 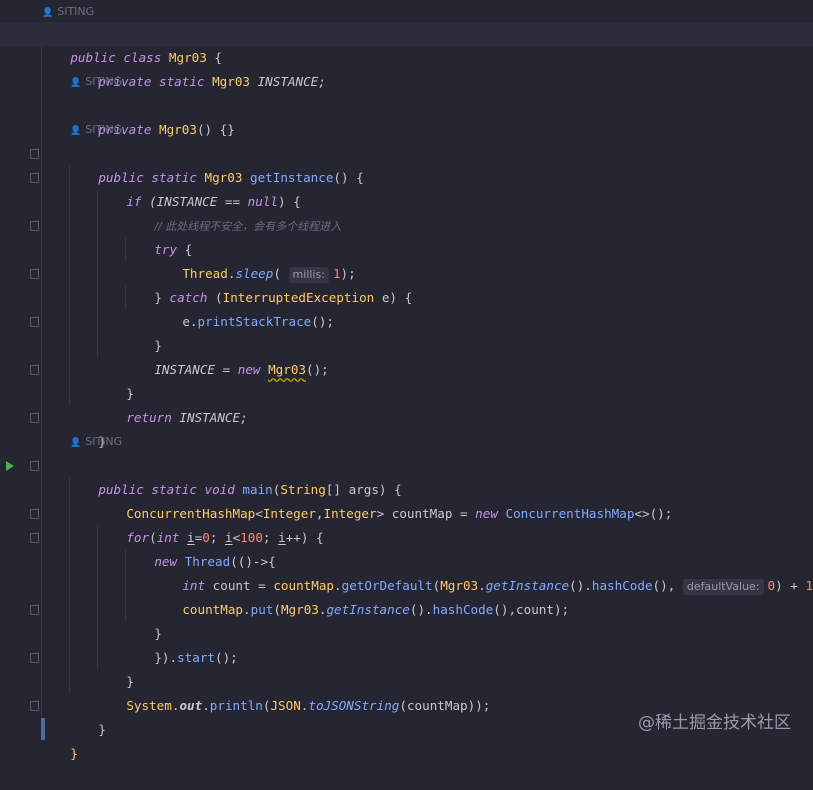 What do you see at coordinates (196, 67) in the screenshot?
I see `code-line-field: private static Mgr03 INSTANCE;` at bounding box center [196, 67].